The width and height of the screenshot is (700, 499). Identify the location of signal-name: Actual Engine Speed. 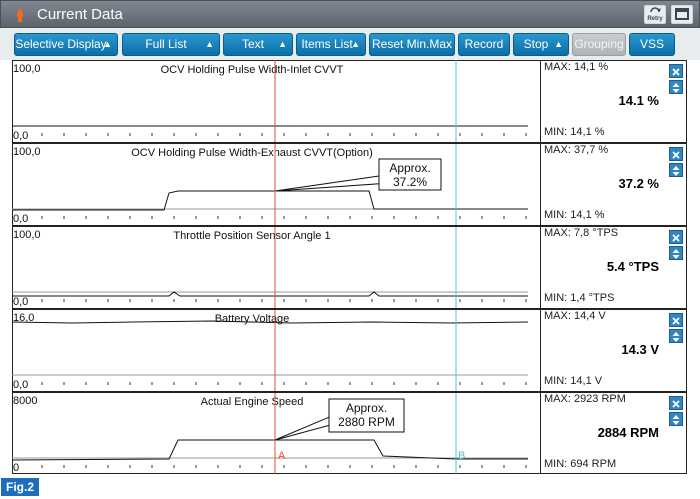
(252, 402).